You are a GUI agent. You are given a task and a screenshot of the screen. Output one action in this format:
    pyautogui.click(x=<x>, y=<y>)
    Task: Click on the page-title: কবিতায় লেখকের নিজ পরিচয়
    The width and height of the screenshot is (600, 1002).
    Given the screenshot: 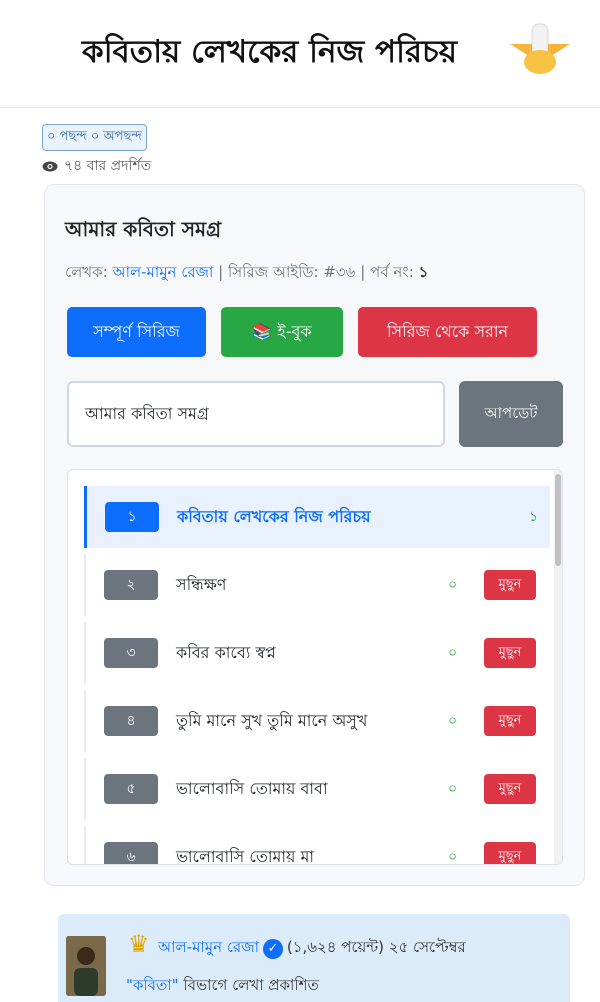 What is the action you would take?
    pyautogui.click(x=269, y=52)
    